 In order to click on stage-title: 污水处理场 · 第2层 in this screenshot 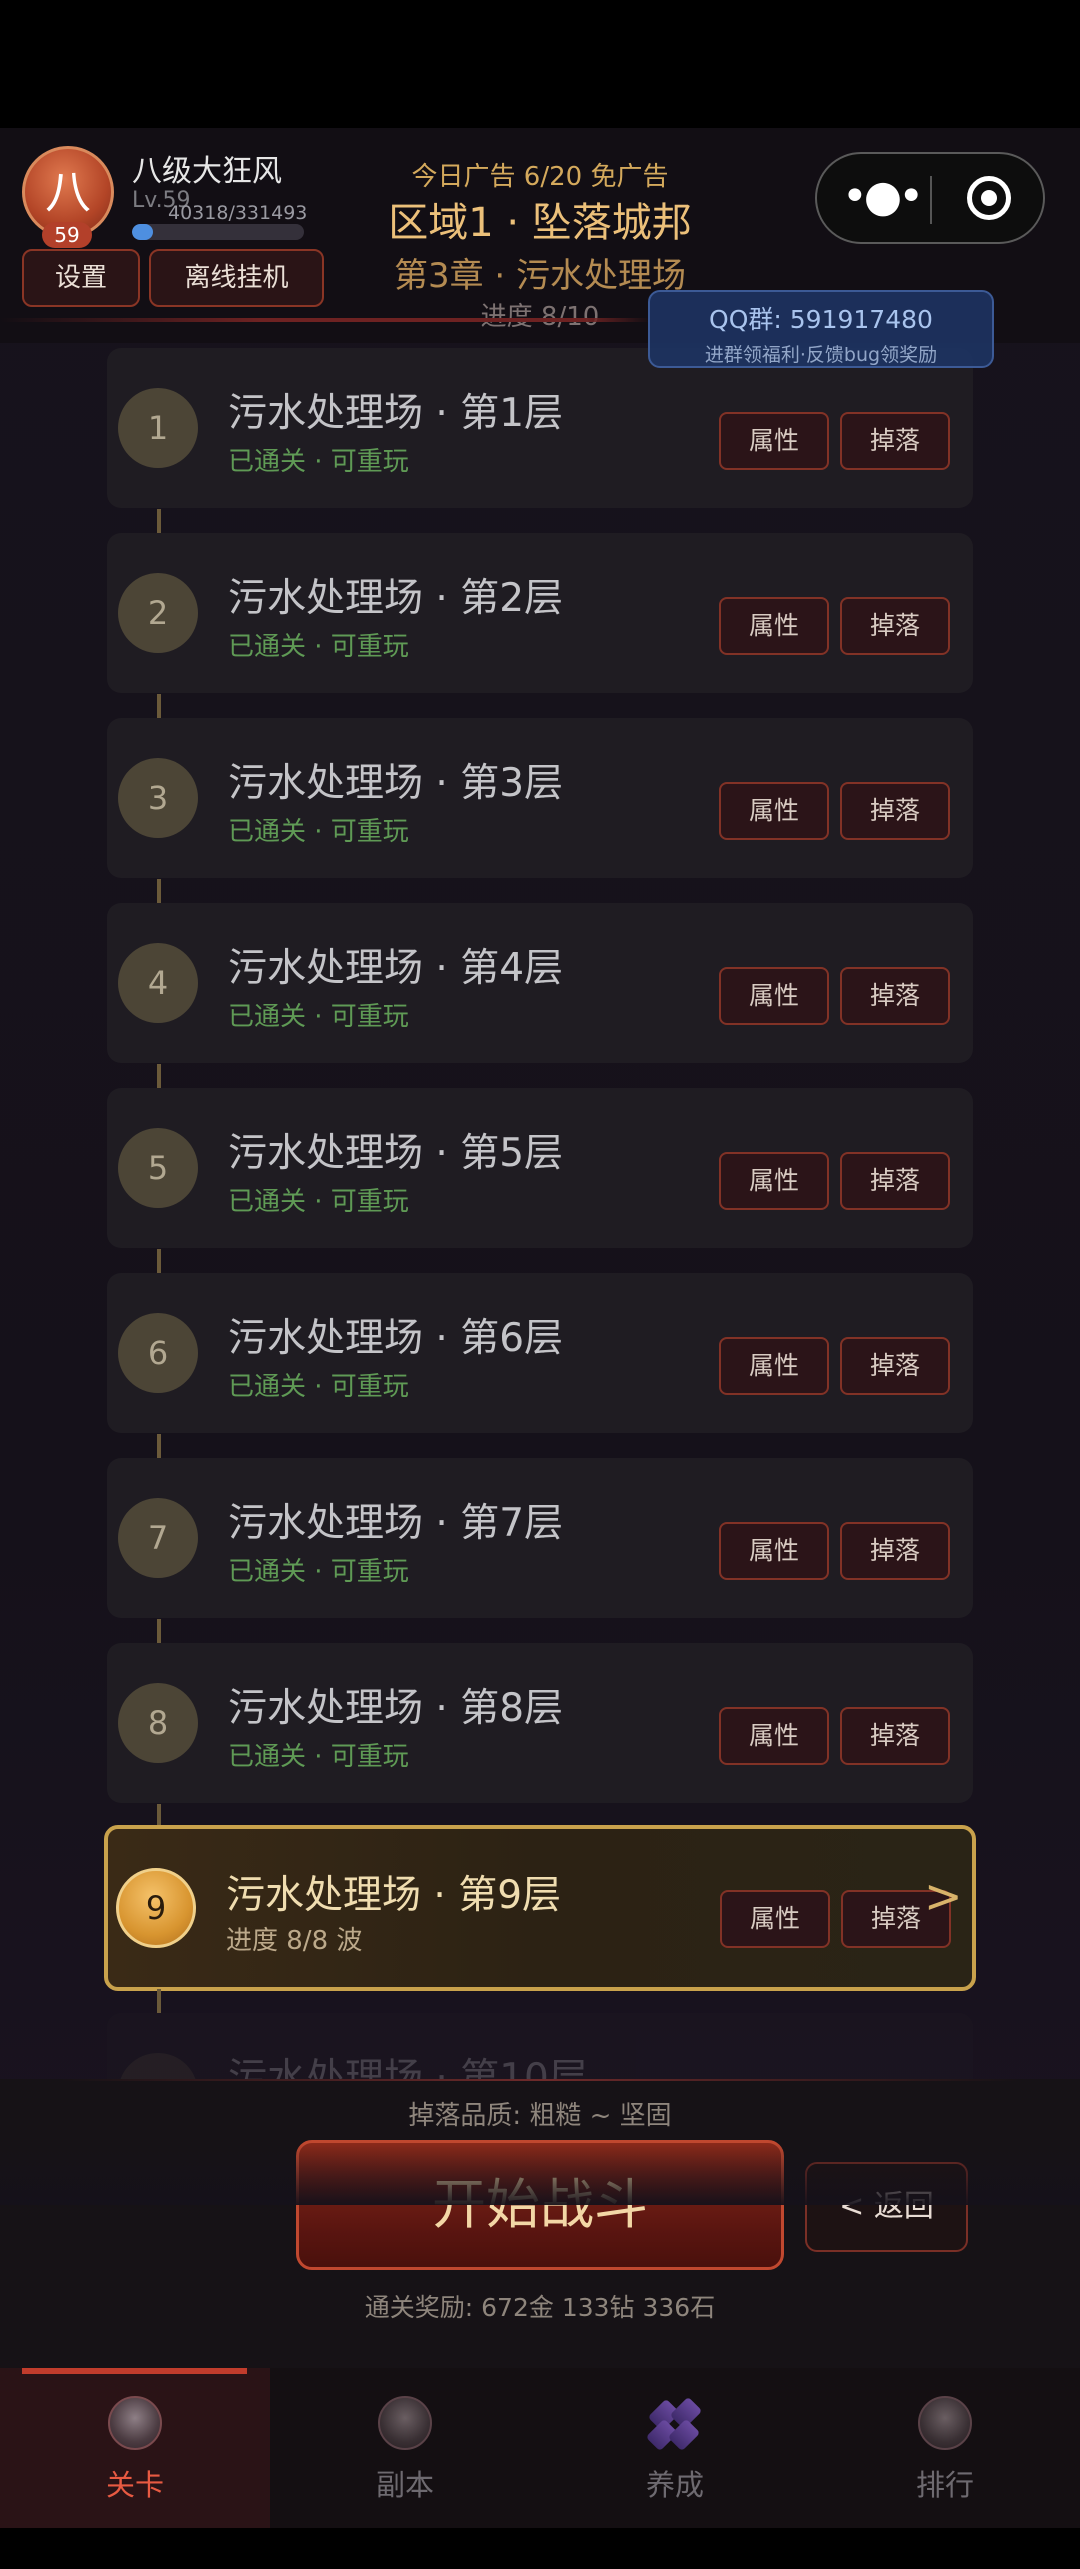, I will do `click(396, 598)`.